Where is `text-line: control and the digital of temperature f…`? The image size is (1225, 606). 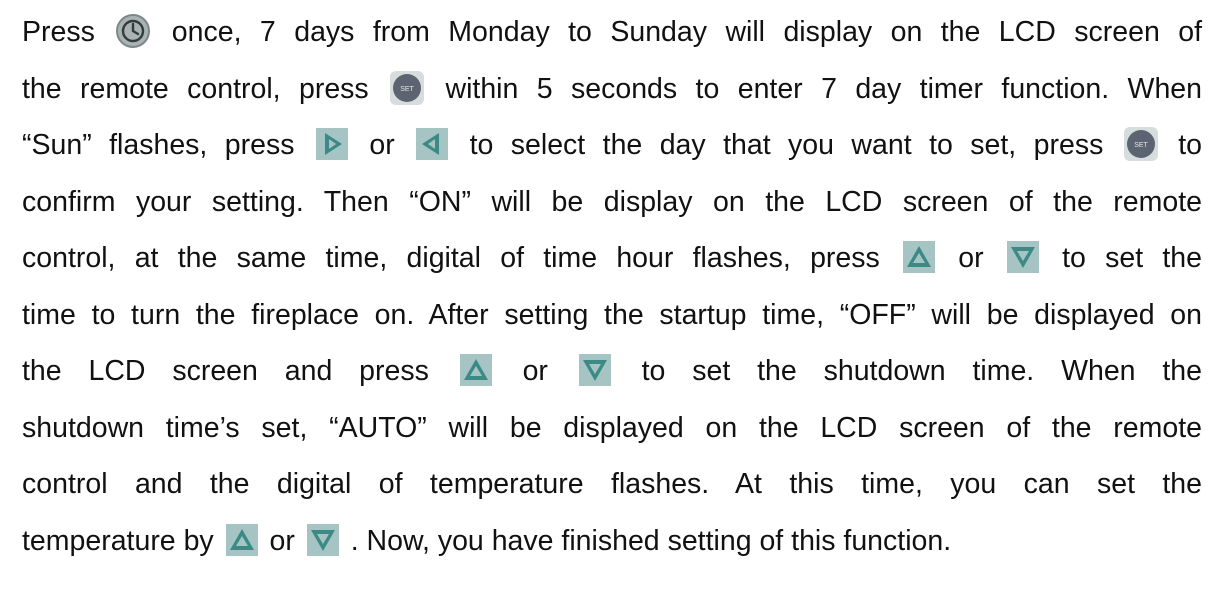 text-line: control and the digital of temperature f… is located at coordinates (612, 484).